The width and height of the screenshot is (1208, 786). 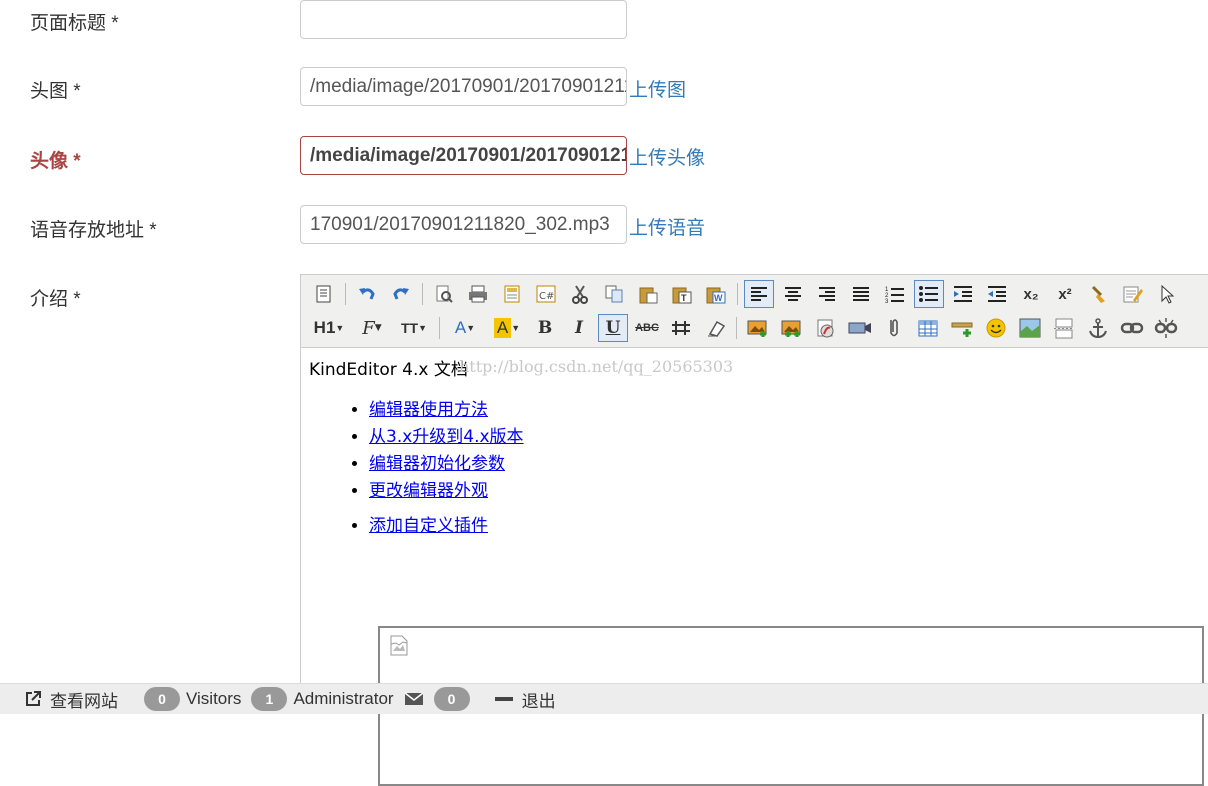 I want to click on multi-image-icon, so click(x=792, y=328).